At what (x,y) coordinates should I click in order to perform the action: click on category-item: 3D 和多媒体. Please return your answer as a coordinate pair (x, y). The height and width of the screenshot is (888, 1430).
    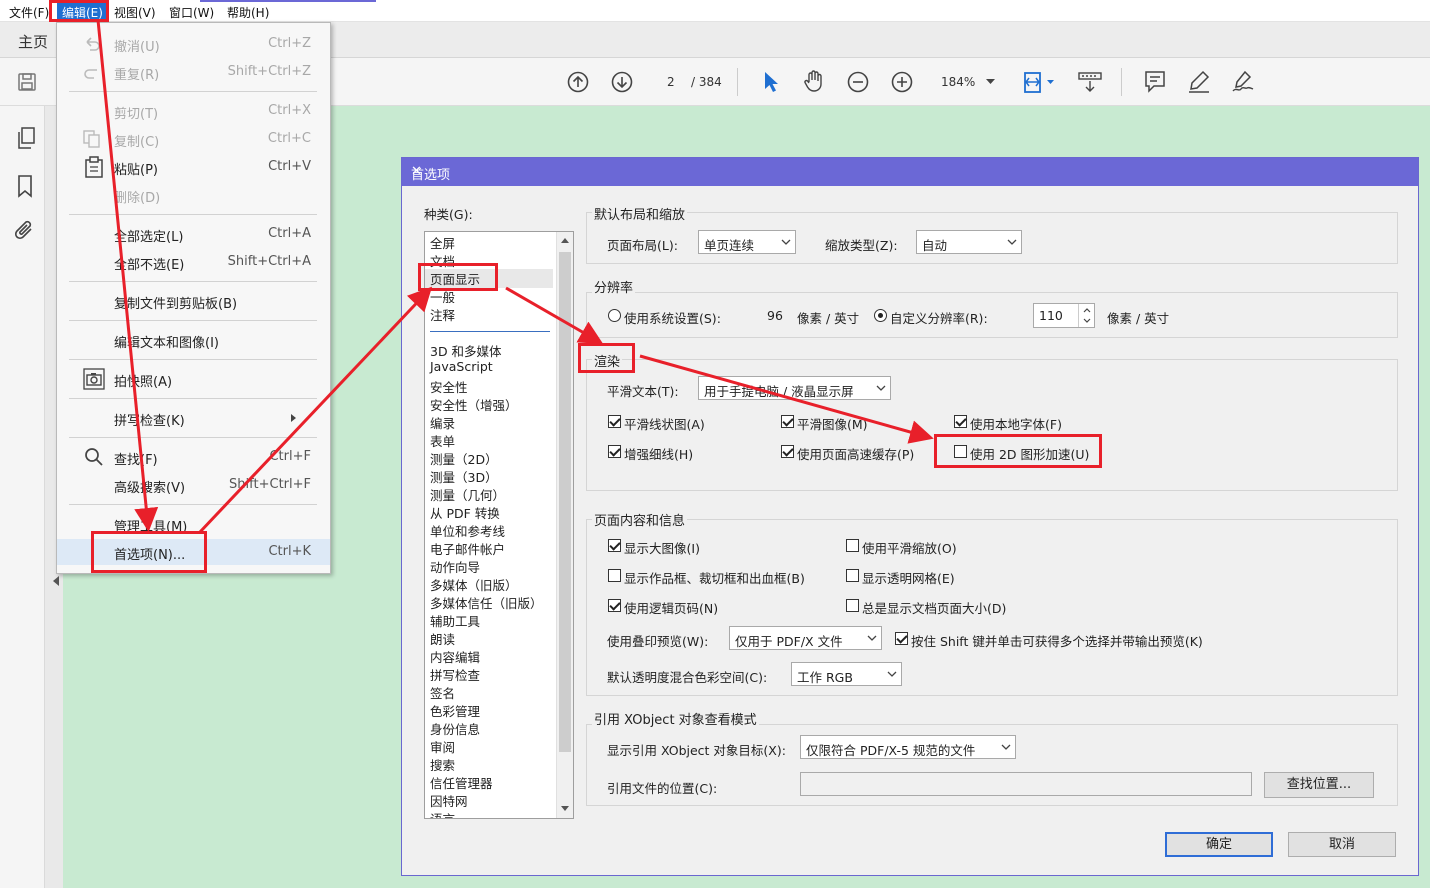
    Looking at the image, I should click on (466, 350).